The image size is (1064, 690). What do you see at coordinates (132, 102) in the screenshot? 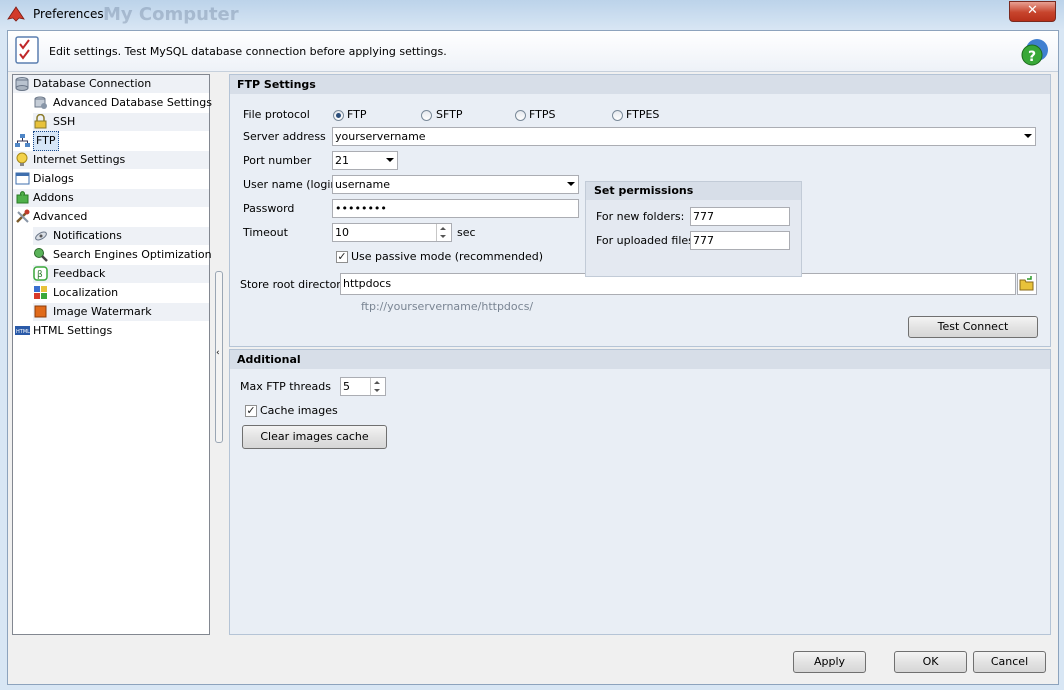
I see `tree-item-label: Advanced Database Settings` at bounding box center [132, 102].